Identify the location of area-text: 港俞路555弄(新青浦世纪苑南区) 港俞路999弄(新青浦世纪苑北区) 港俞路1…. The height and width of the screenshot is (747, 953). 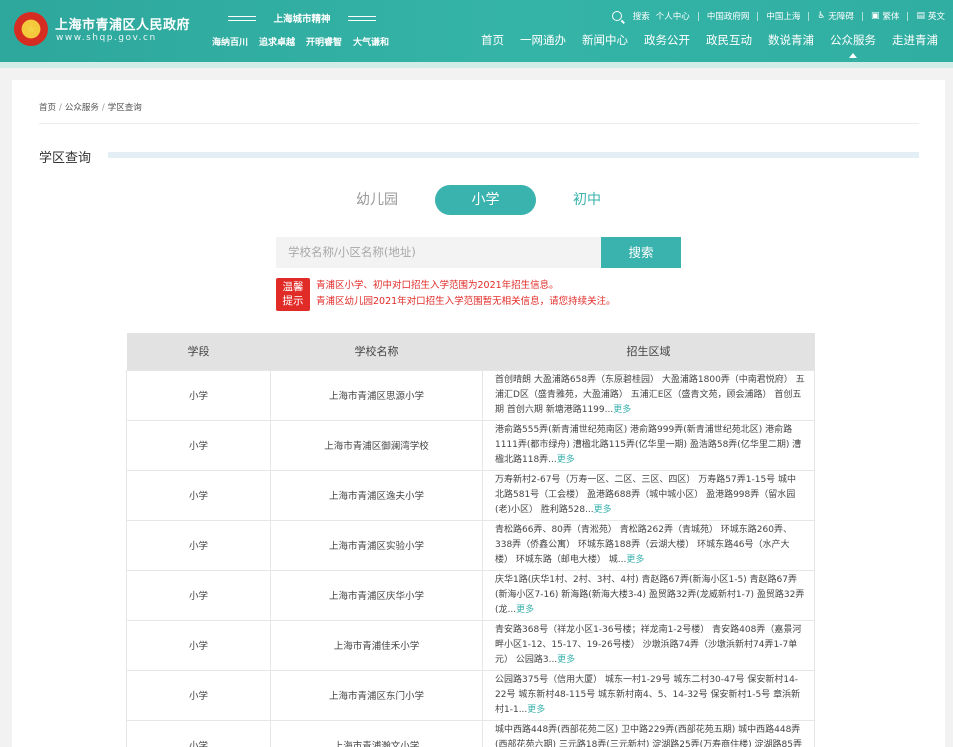
(648, 444).